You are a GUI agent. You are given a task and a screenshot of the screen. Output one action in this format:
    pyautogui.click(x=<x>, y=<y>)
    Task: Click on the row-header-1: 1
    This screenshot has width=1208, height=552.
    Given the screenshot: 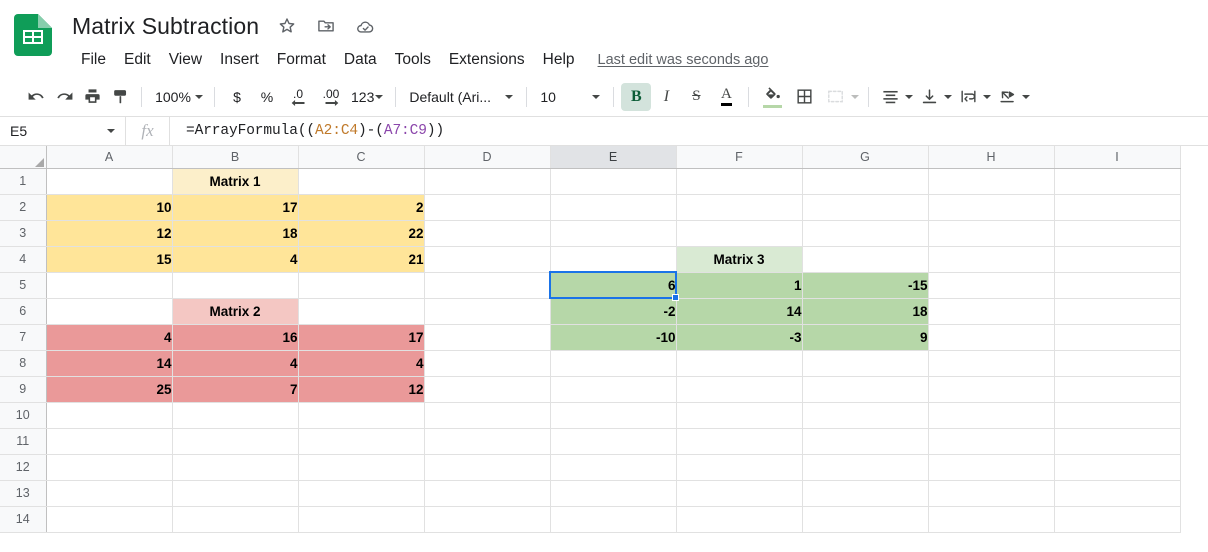 What is the action you would take?
    pyautogui.click(x=23, y=181)
    